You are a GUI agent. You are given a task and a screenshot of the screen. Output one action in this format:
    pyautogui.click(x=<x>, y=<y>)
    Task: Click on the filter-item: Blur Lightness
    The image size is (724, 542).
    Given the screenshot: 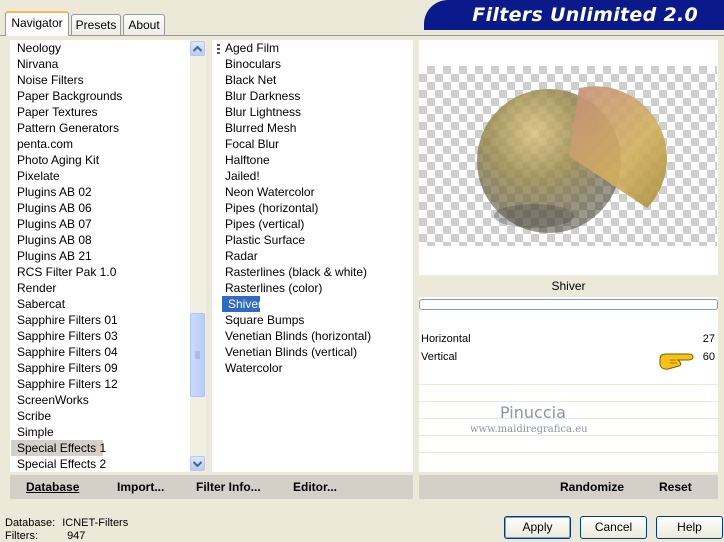 What is the action you would take?
    pyautogui.click(x=314, y=112)
    